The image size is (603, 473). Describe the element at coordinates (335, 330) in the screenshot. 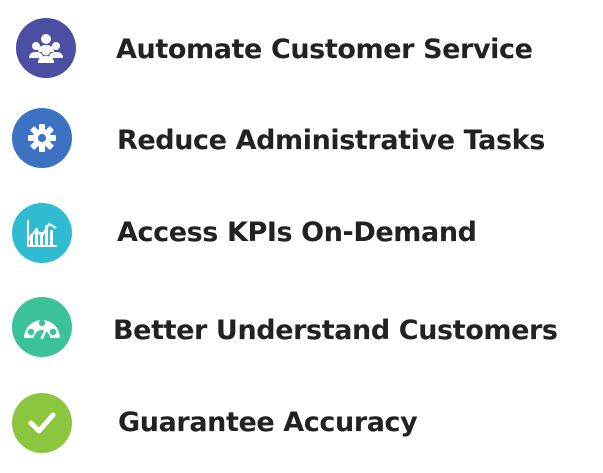

I see `feature-label-understand: Better Understand Customers` at that location.